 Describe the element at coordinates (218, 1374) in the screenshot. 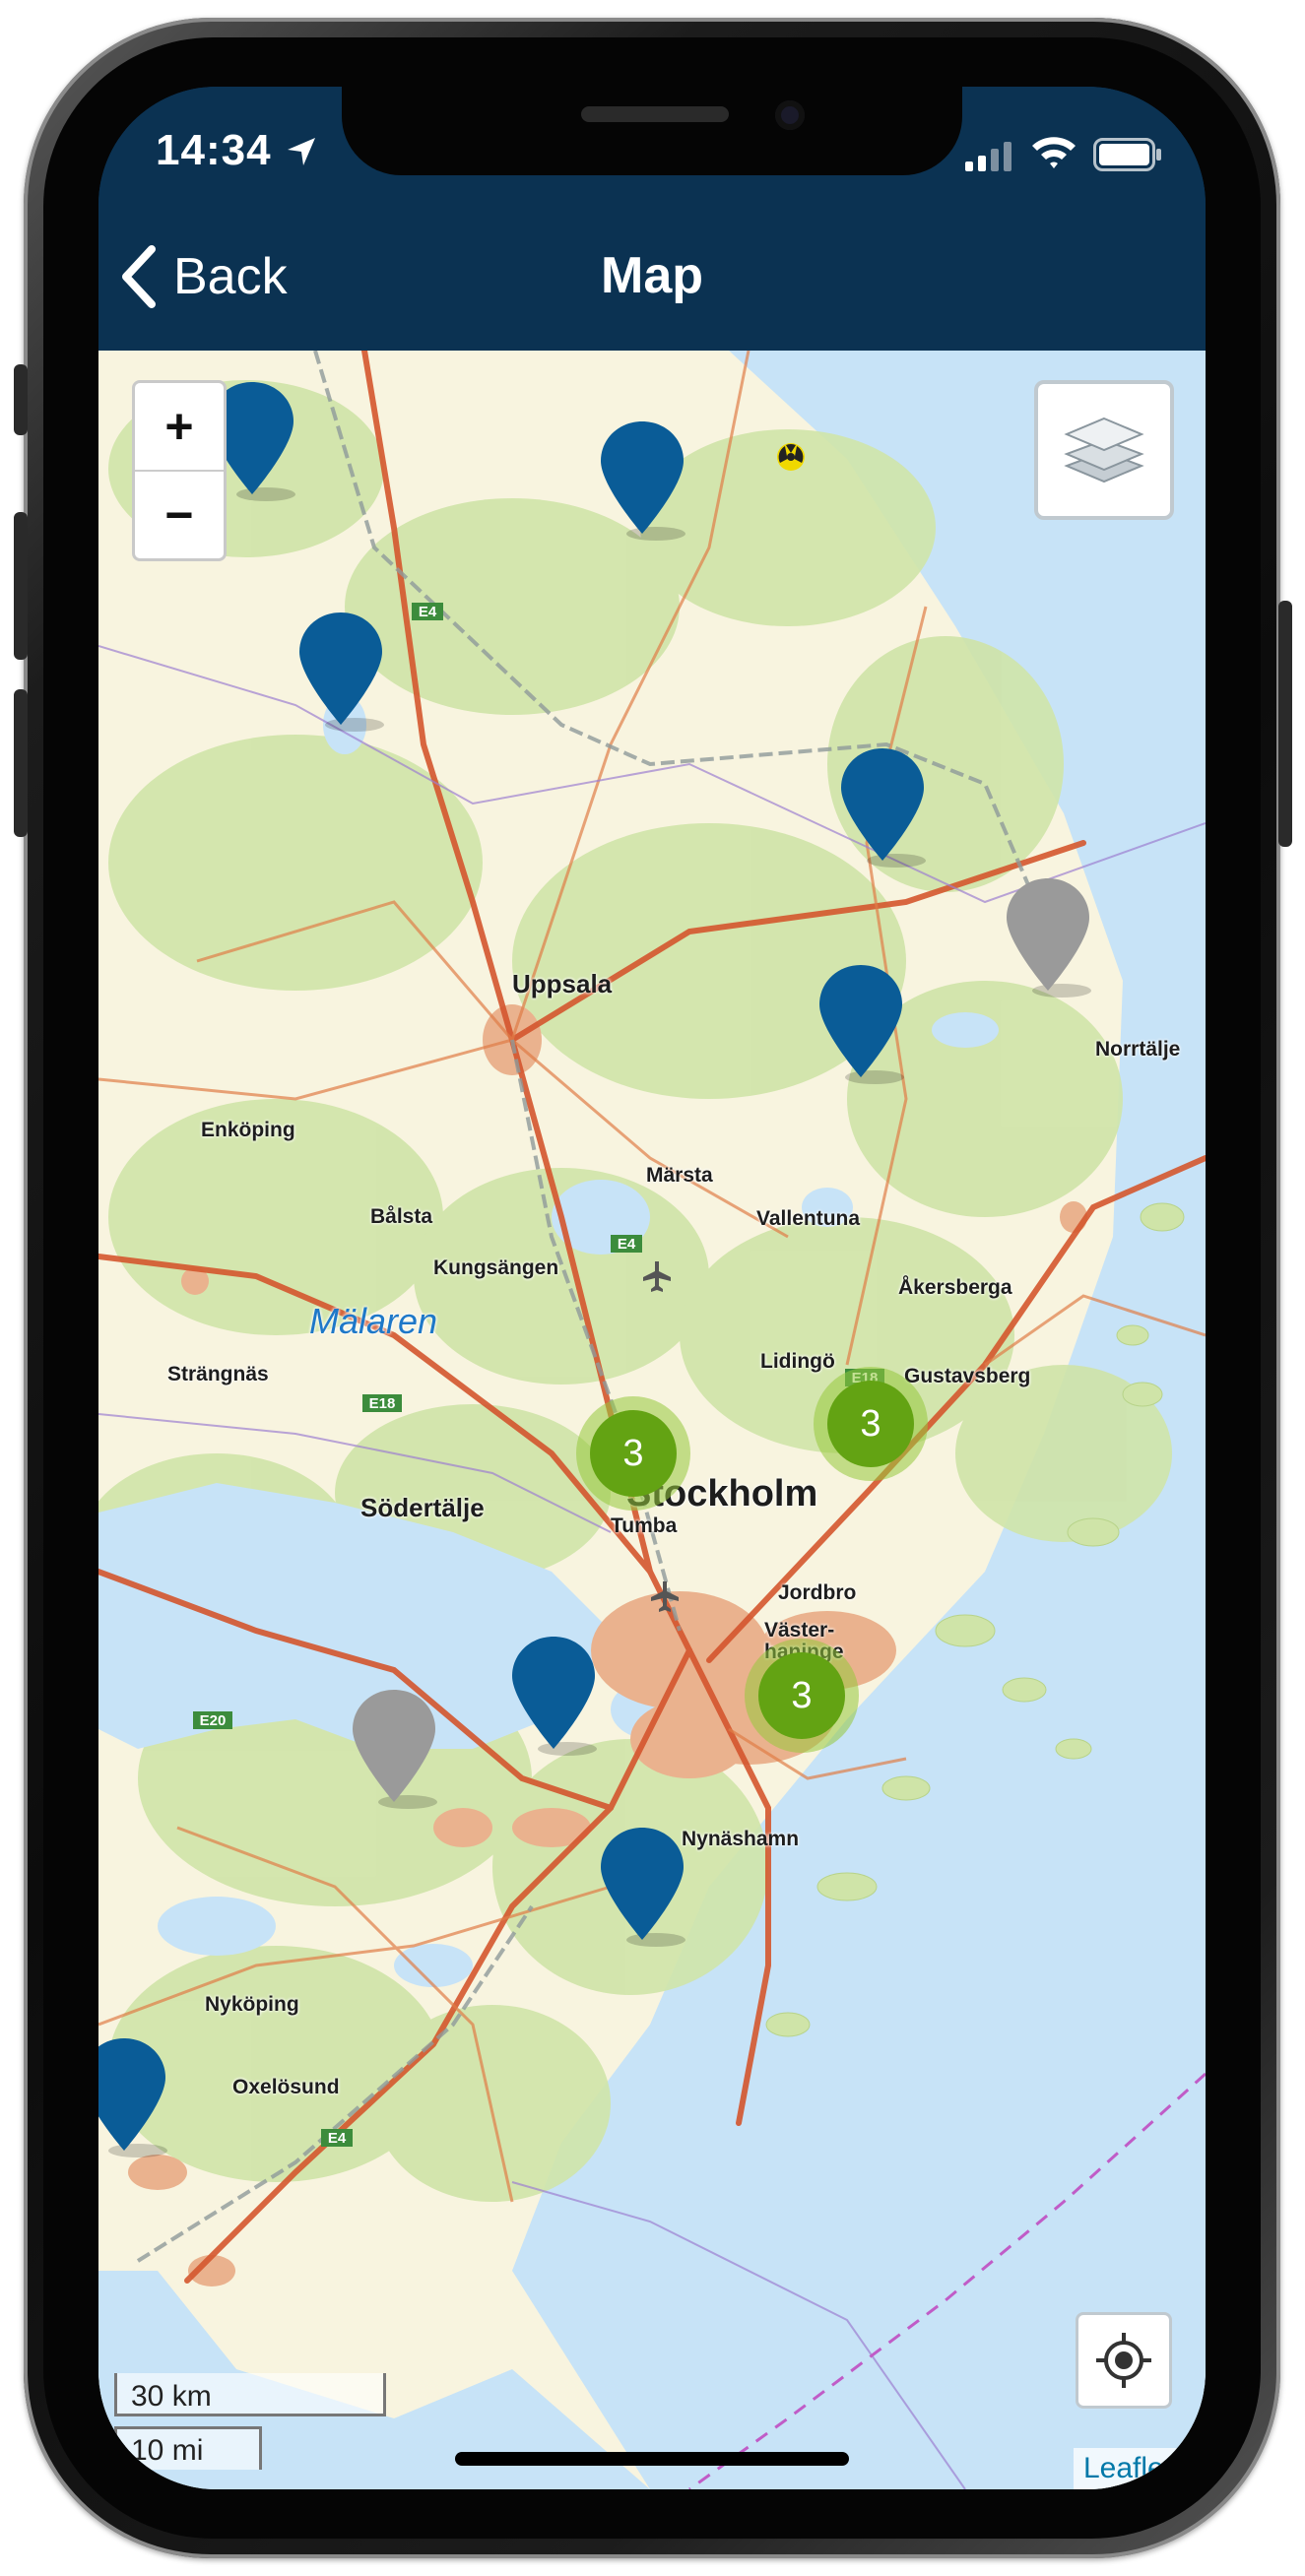

I see `place-label: Strängnäs` at that location.